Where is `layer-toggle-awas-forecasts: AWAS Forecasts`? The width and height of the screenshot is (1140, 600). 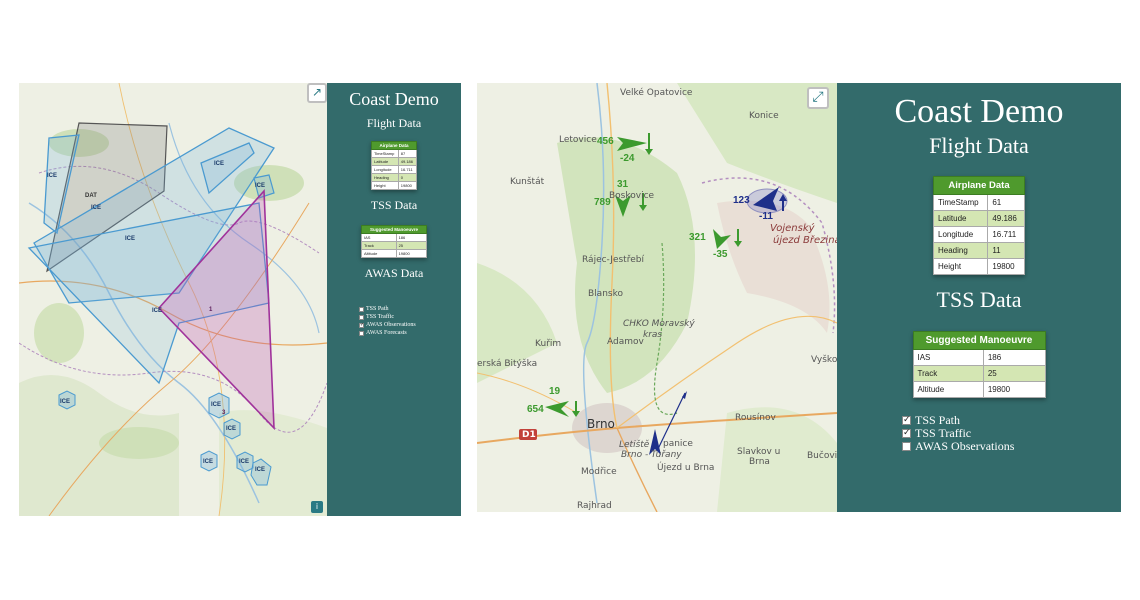 layer-toggle-awas-forecasts: AWAS Forecasts is located at coordinates (410, 333).